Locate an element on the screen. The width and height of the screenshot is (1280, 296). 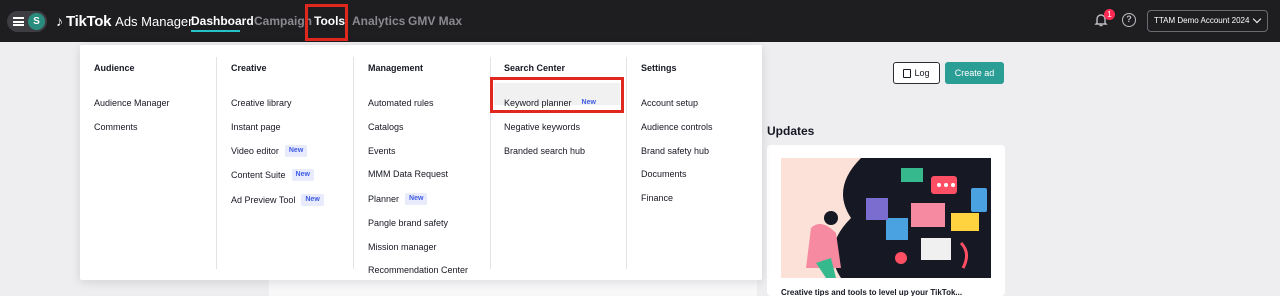
menu-item-label: Automated rules is located at coordinates (401, 103).